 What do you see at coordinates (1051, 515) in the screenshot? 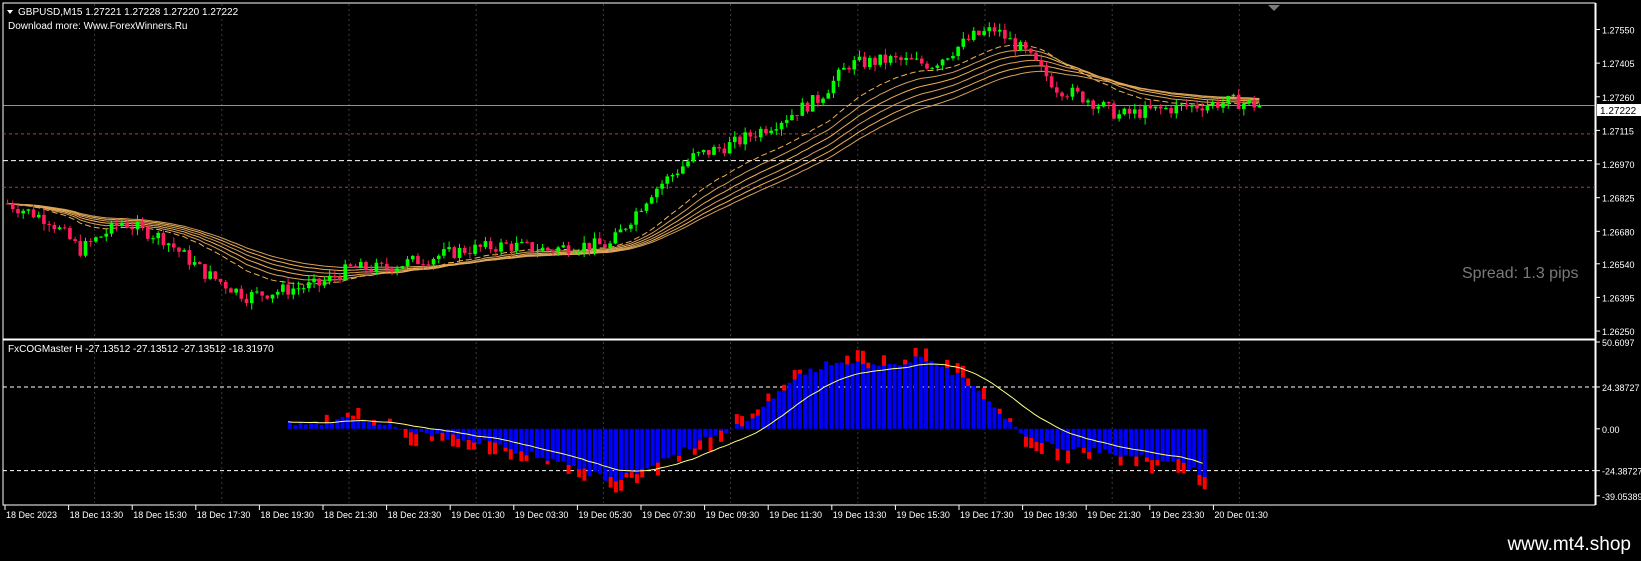
I see `time-label: 19 Dec 19:30` at bounding box center [1051, 515].